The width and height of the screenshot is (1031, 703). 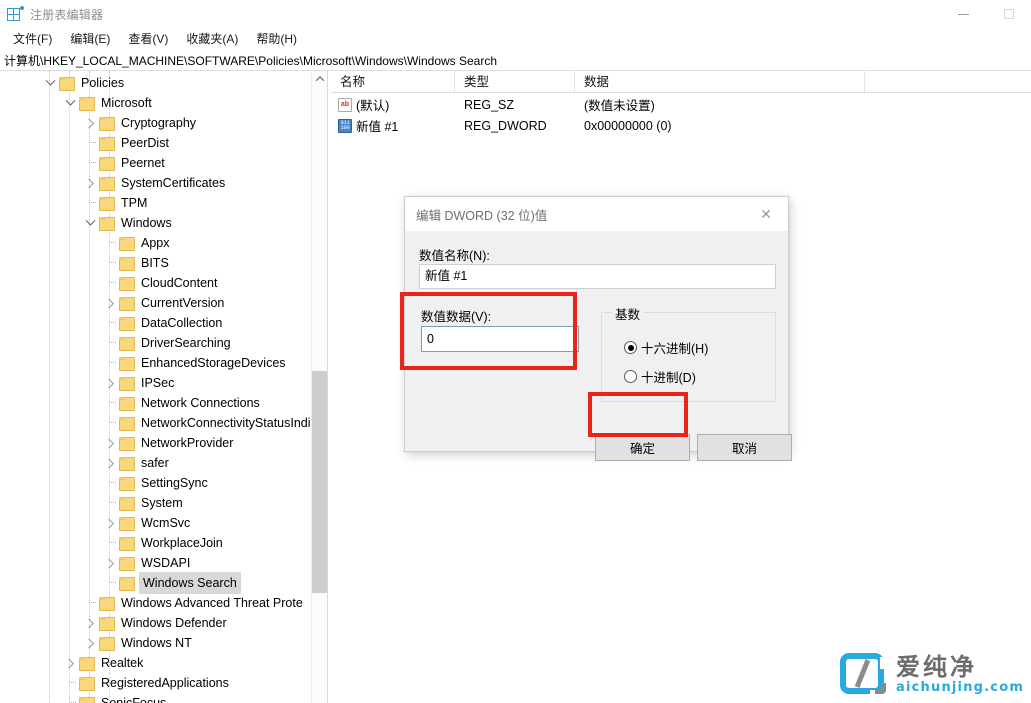 I want to click on tree-item: WSDAPI, so click(x=147, y=563).